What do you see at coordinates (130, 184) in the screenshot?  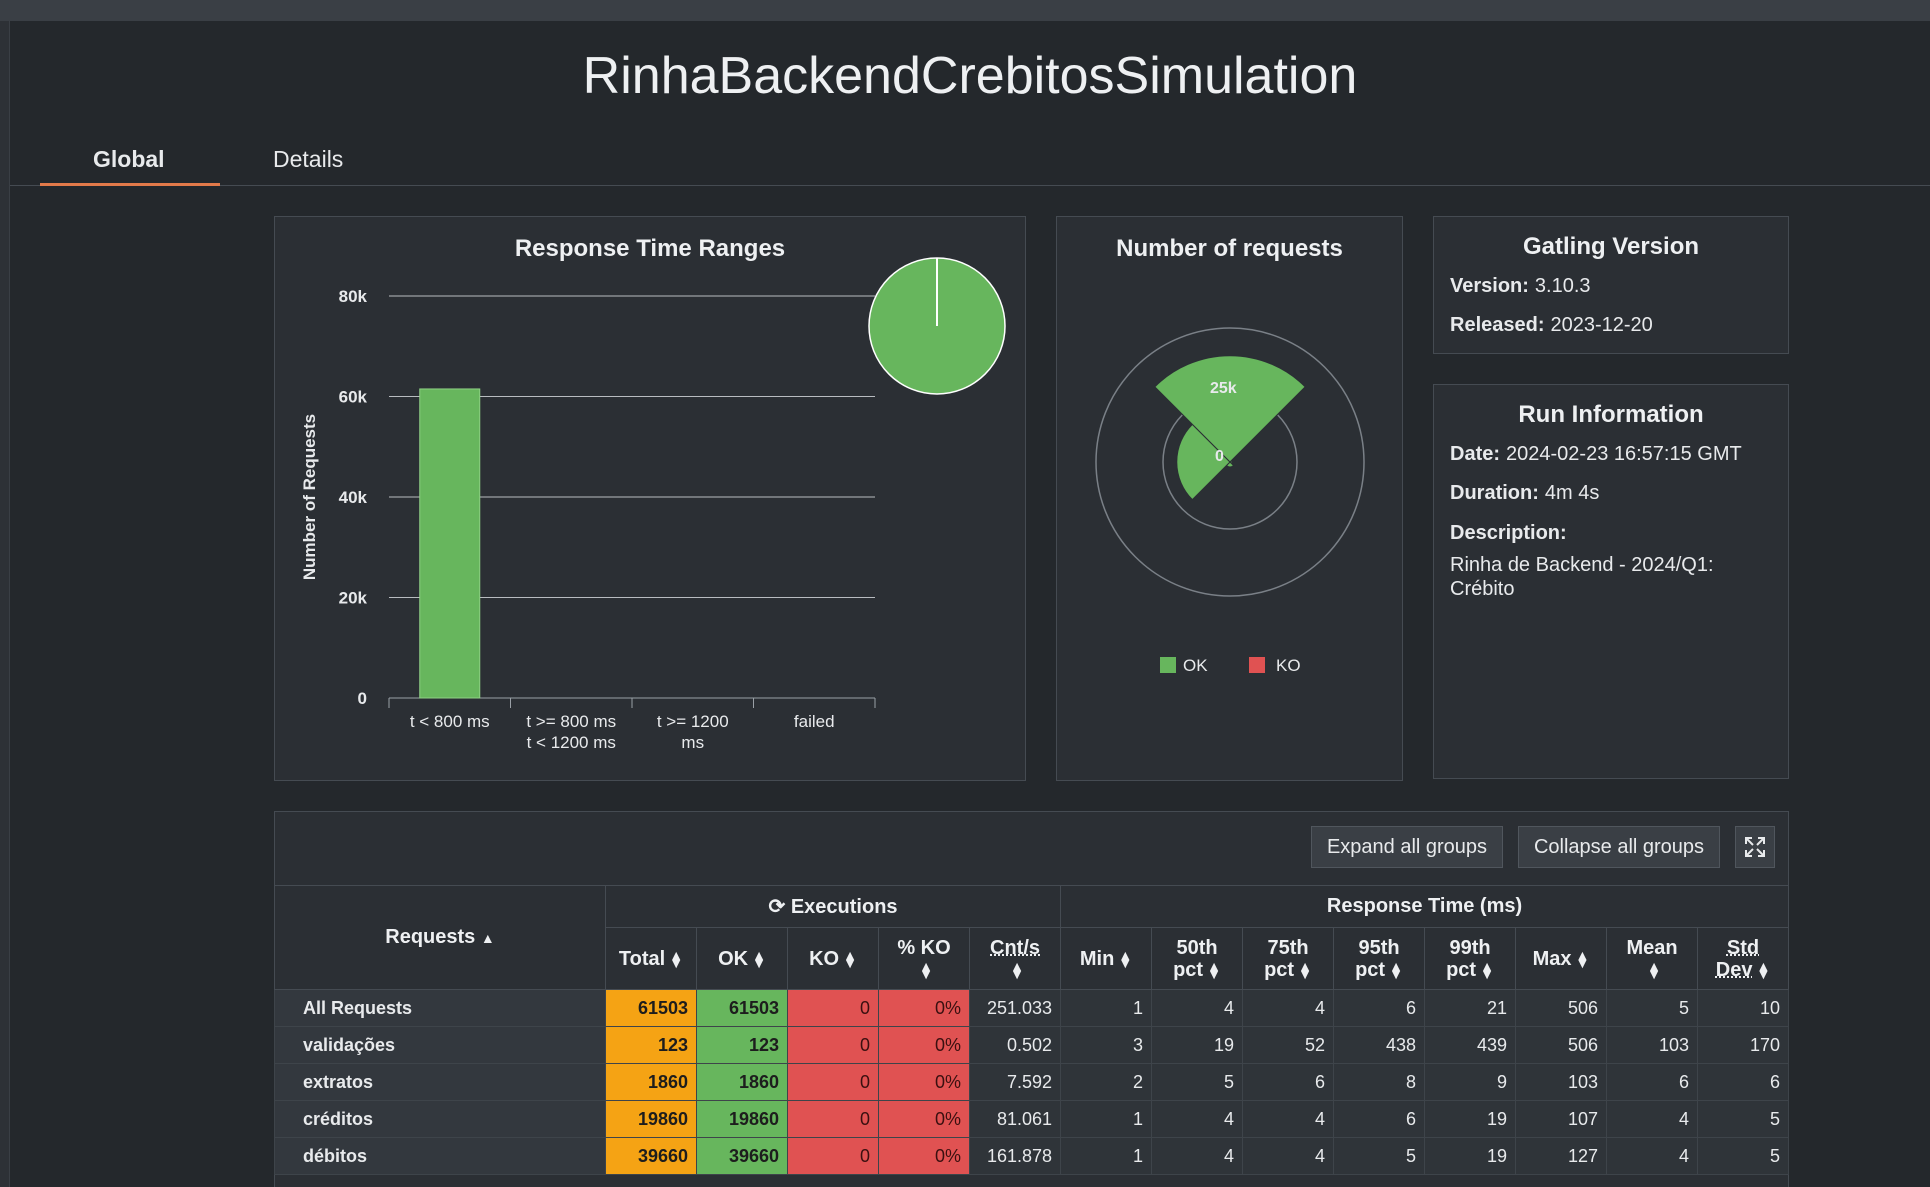 I see `active-tab-indicator` at bounding box center [130, 184].